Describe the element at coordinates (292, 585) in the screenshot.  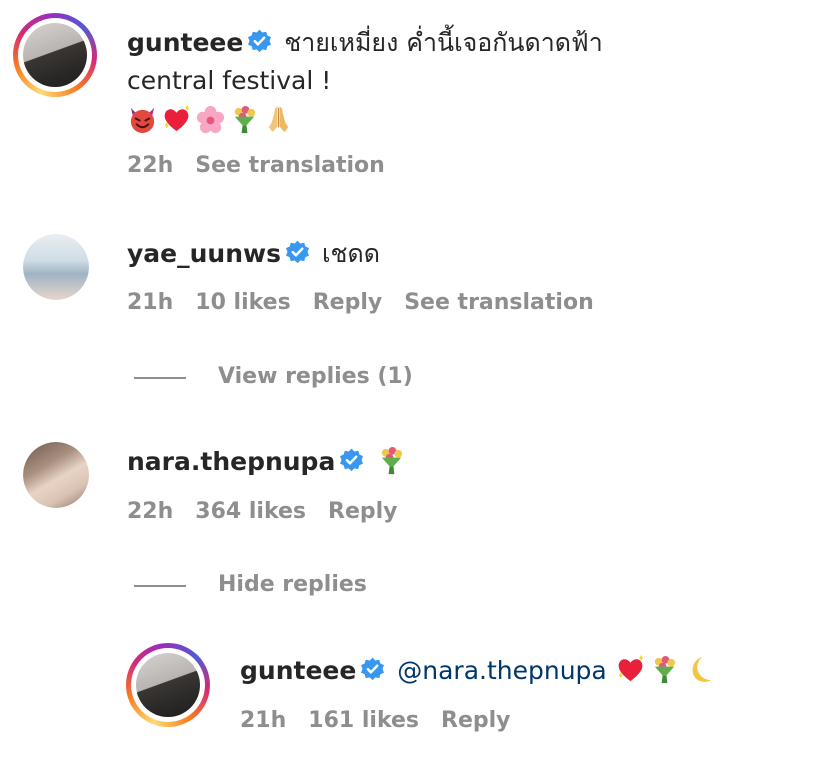
I see `hide-replies-button: Hide replies` at that location.